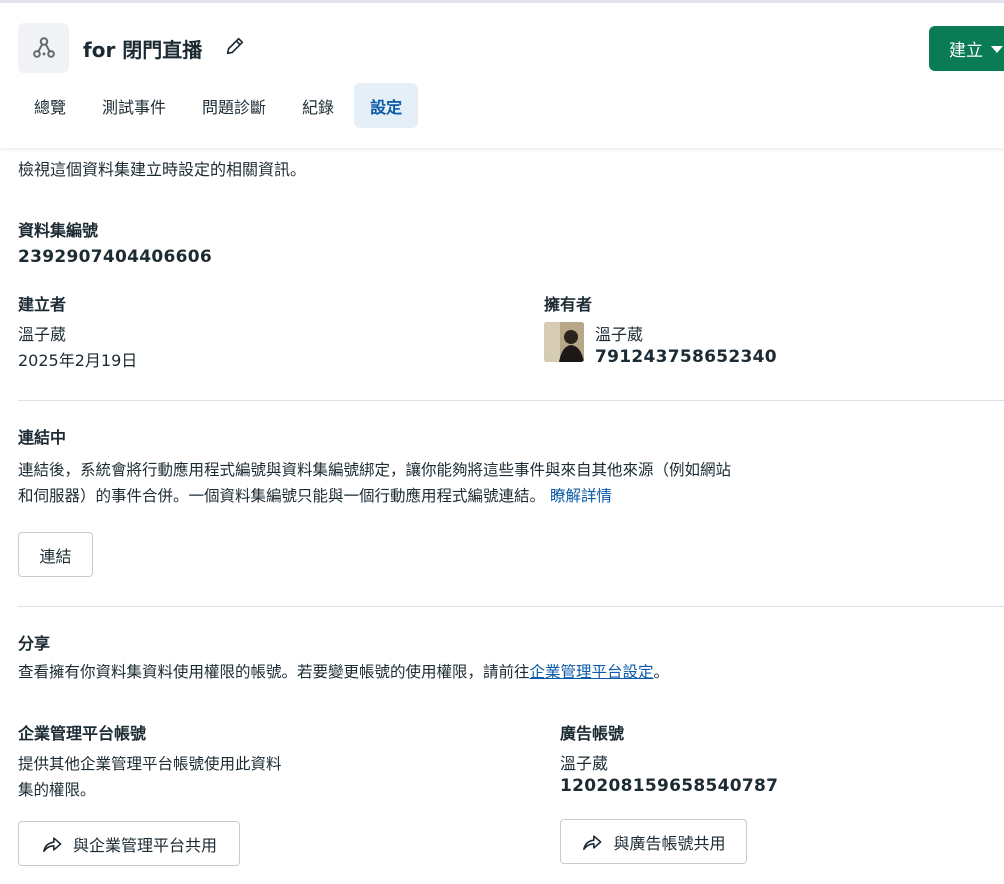 The height and width of the screenshot is (884, 1004). I want to click on dataset-icon, so click(43, 48).